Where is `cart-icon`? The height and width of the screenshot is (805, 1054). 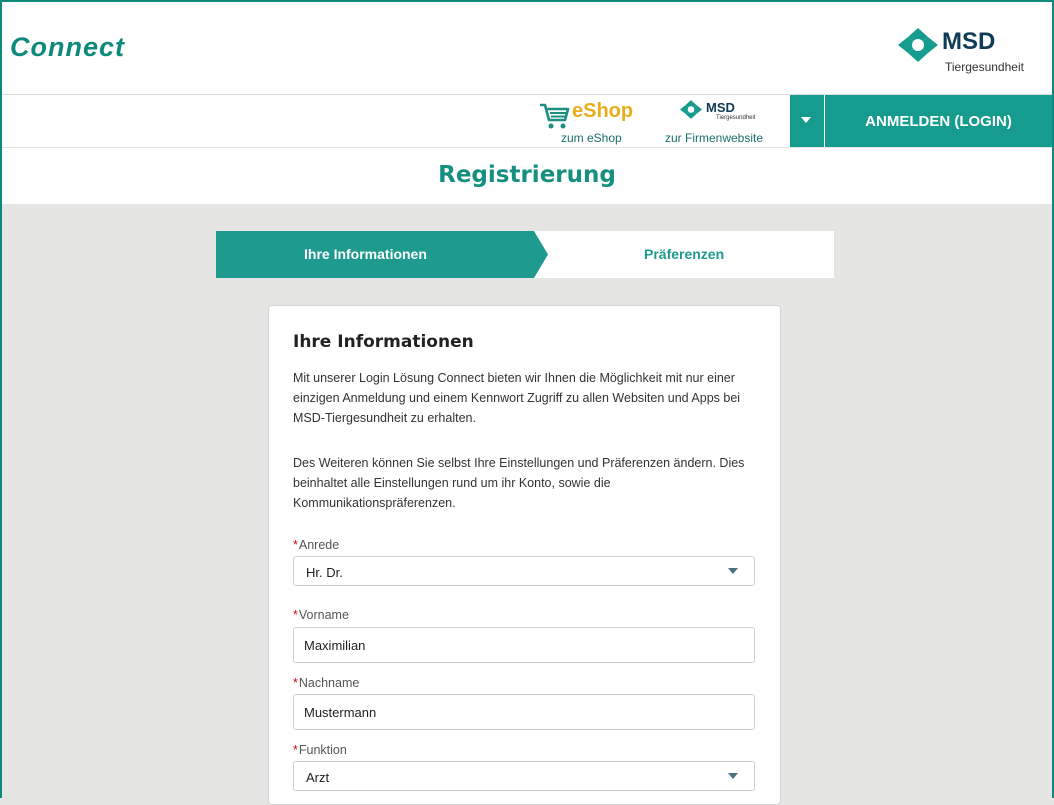
cart-icon is located at coordinates (555, 116).